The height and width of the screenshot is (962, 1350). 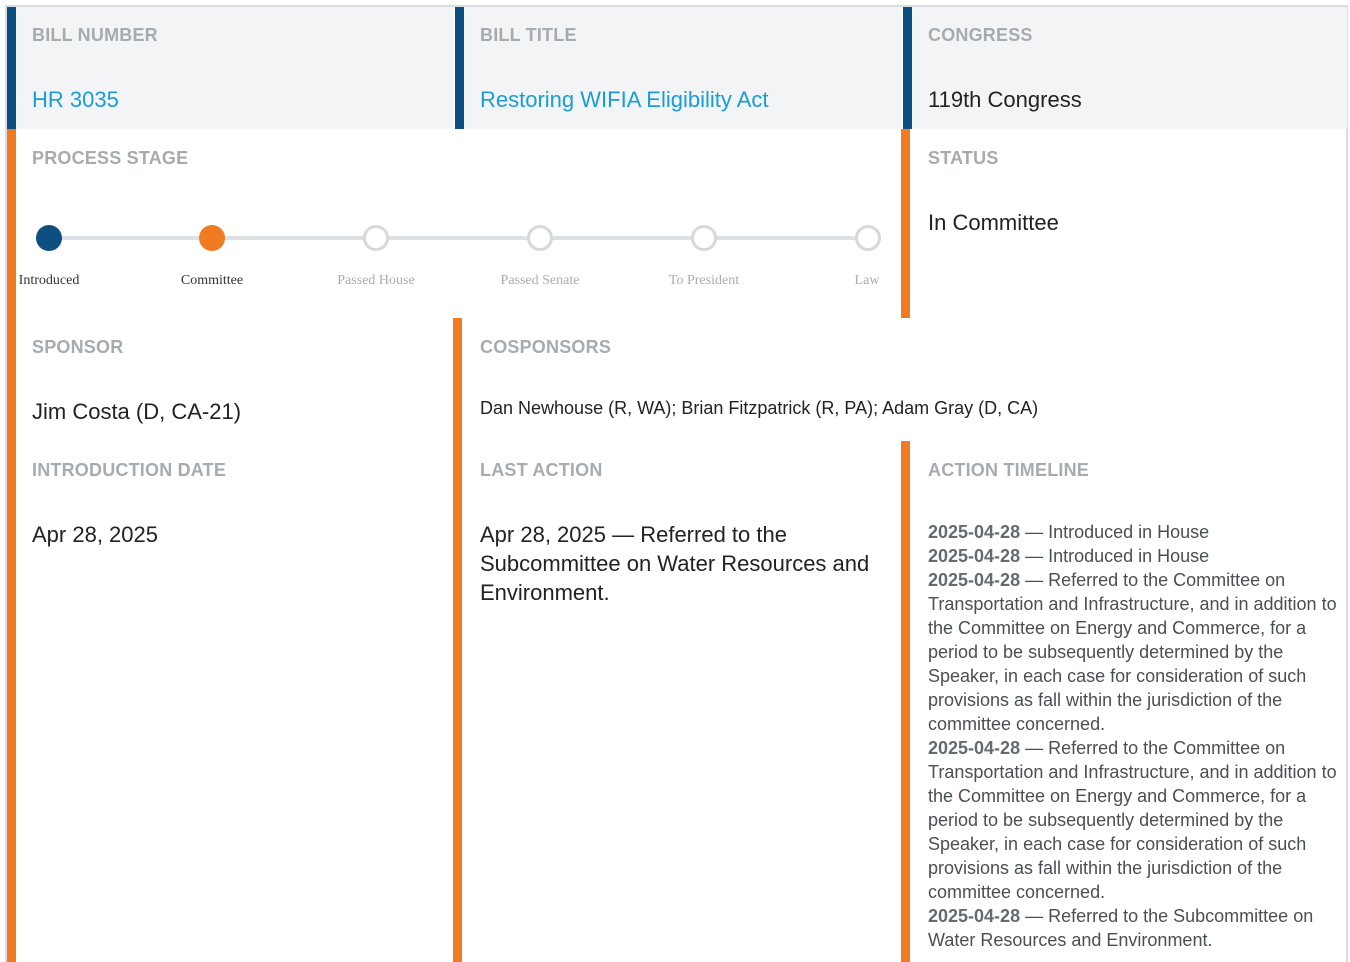 What do you see at coordinates (376, 280) in the screenshot?
I see `stage-label-passed-house: Passed House` at bounding box center [376, 280].